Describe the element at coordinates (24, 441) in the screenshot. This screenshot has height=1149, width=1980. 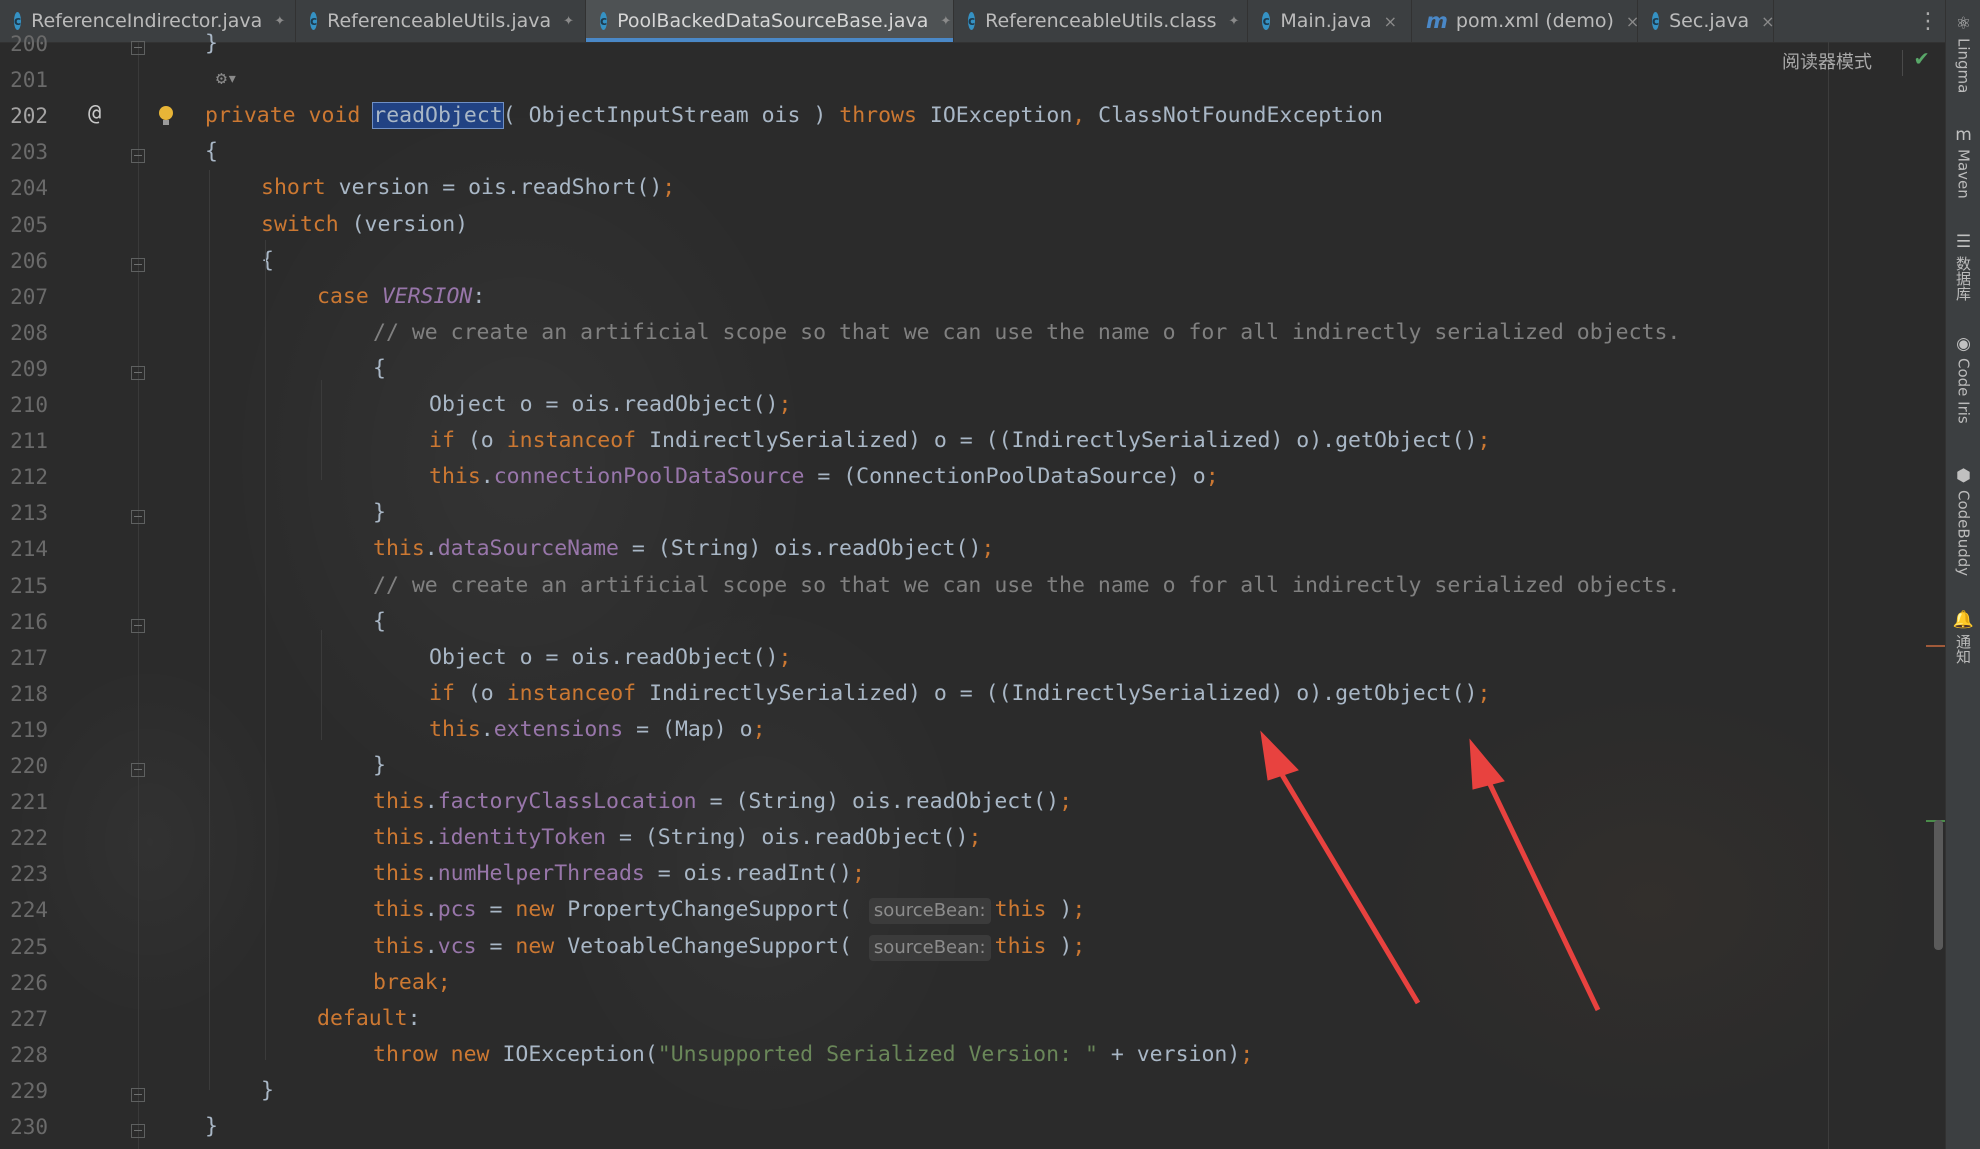
I see `line-number: 211` at that location.